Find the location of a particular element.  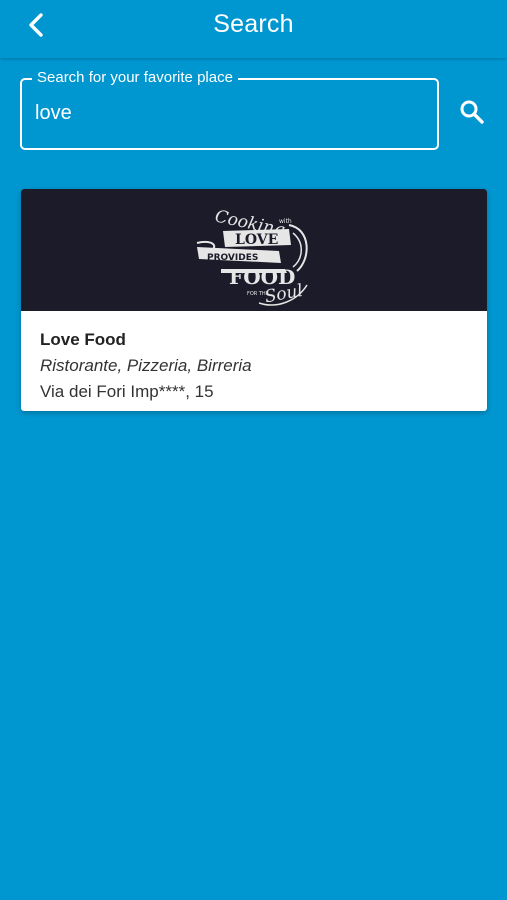

place-category: Ristorante, Pizzeria, Birreria is located at coordinates (146, 365).